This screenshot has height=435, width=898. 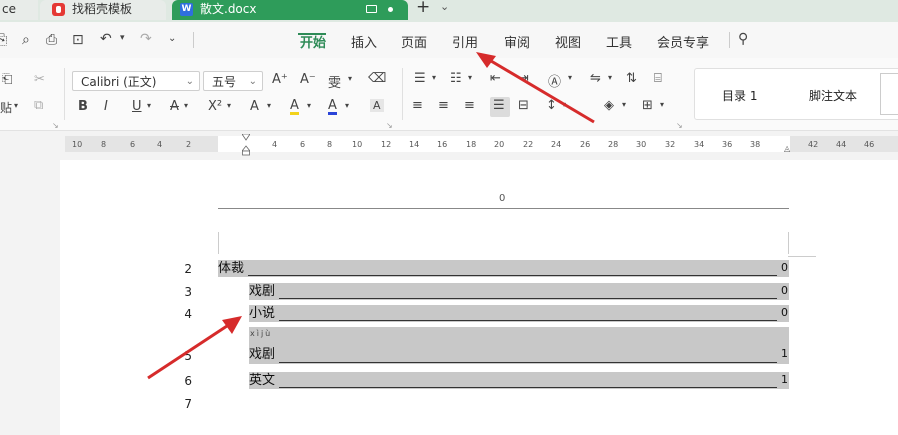 What do you see at coordinates (106, 39) in the screenshot?
I see `undo-icon: ↶` at bounding box center [106, 39].